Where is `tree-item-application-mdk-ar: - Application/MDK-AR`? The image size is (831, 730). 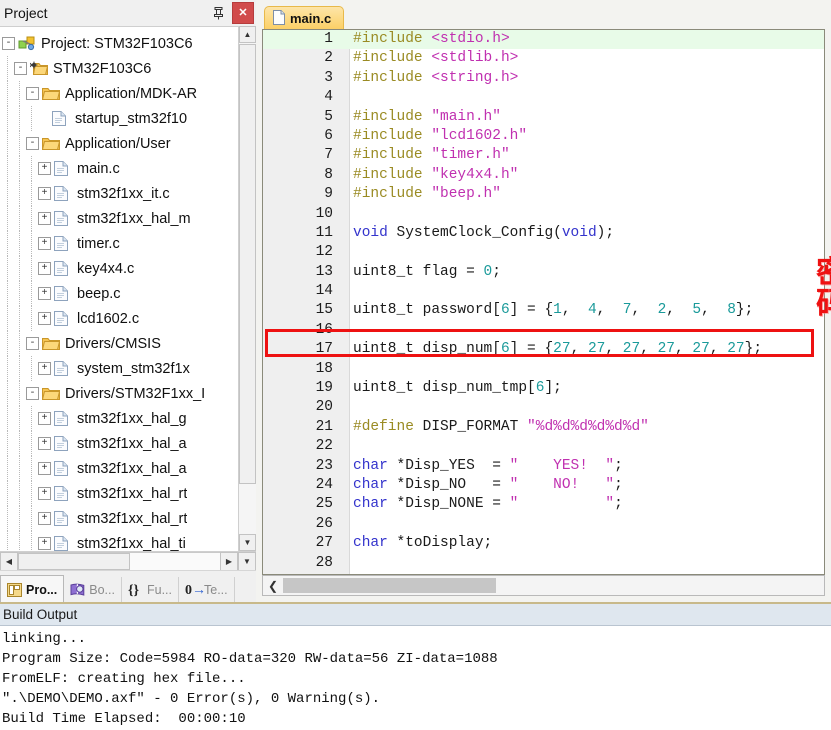
tree-item-application-mdk-ar: - Application/MDK-AR is located at coordinates (115, 93).